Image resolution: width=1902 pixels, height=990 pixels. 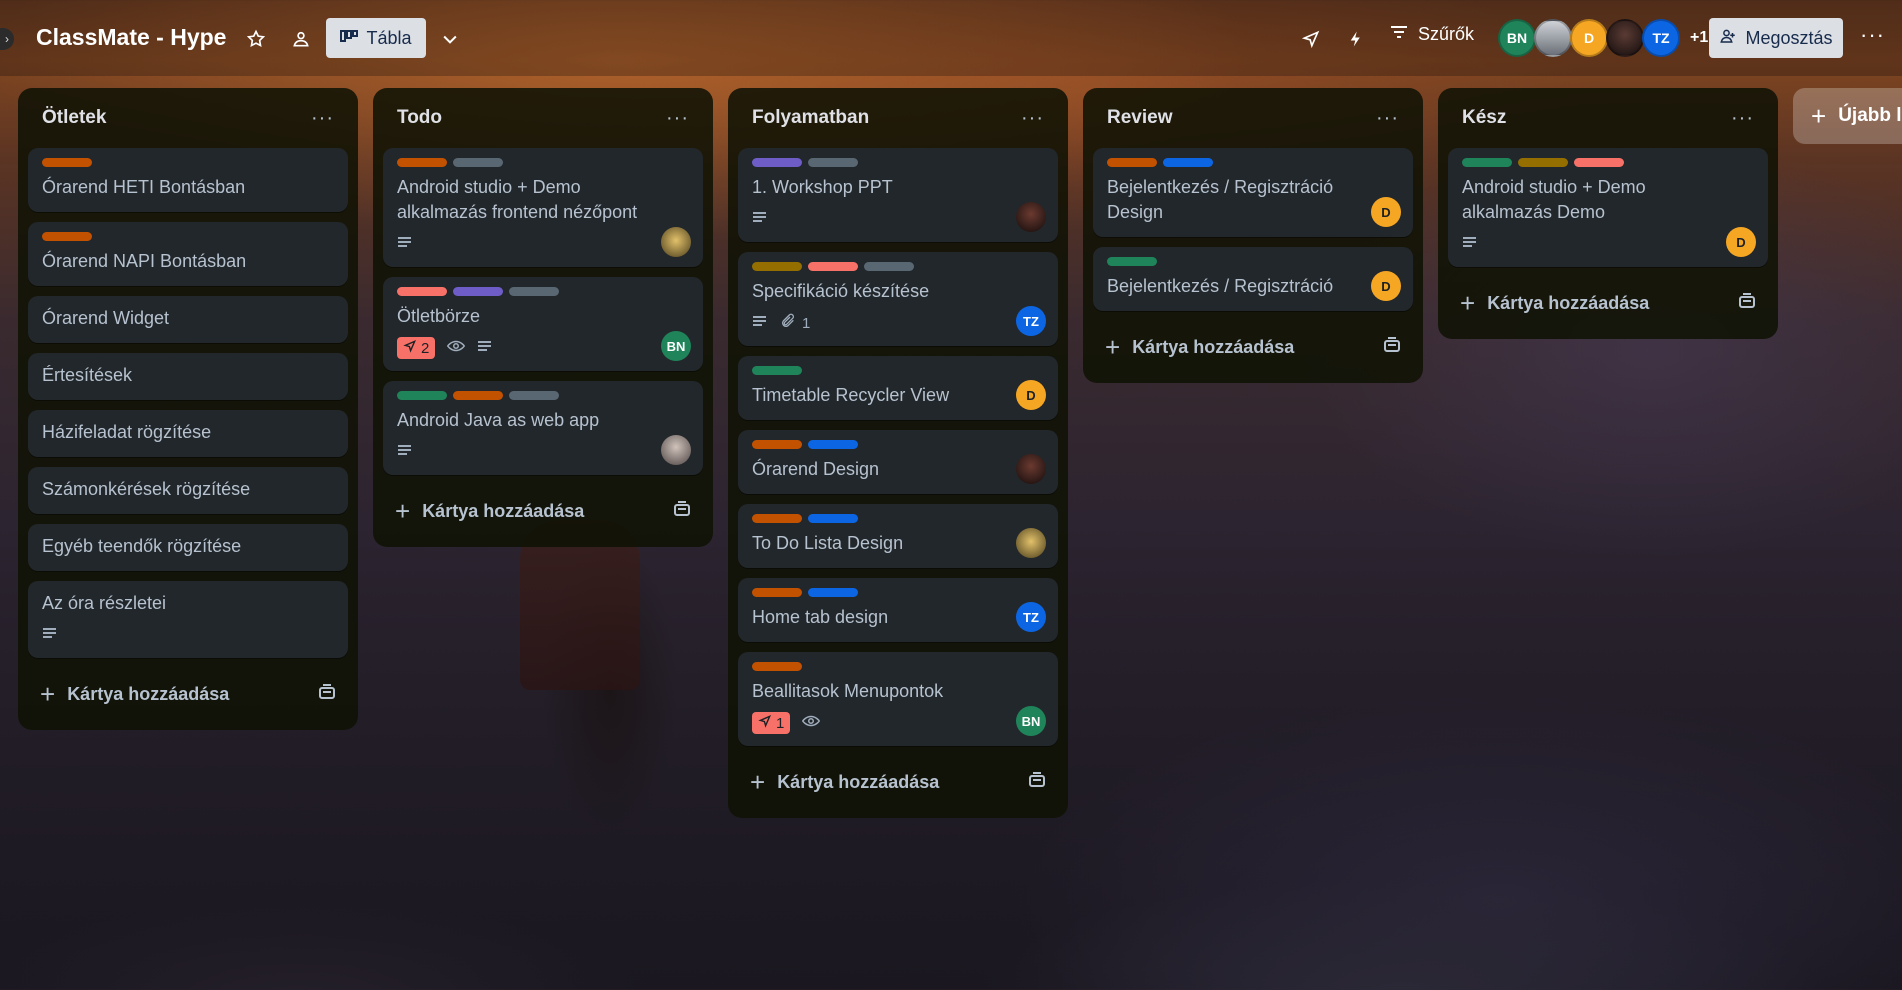 What do you see at coordinates (1589, 38) in the screenshot?
I see `member-avatar: D` at bounding box center [1589, 38].